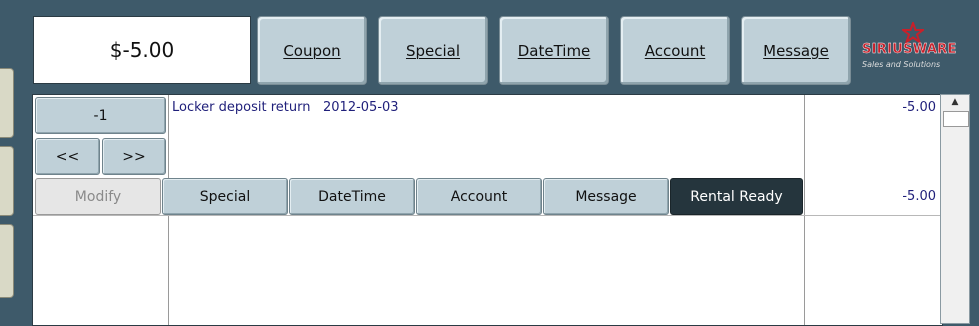  I want to click on special-button: Special, so click(433, 50).